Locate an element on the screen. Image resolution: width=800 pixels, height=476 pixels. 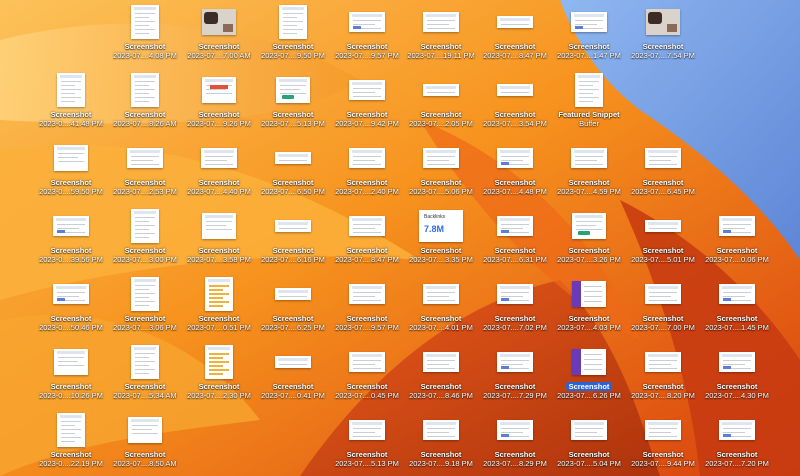
desktop-file-icon: Screenshot 2023-07....9.50 PM is located at coordinates (293, 36).